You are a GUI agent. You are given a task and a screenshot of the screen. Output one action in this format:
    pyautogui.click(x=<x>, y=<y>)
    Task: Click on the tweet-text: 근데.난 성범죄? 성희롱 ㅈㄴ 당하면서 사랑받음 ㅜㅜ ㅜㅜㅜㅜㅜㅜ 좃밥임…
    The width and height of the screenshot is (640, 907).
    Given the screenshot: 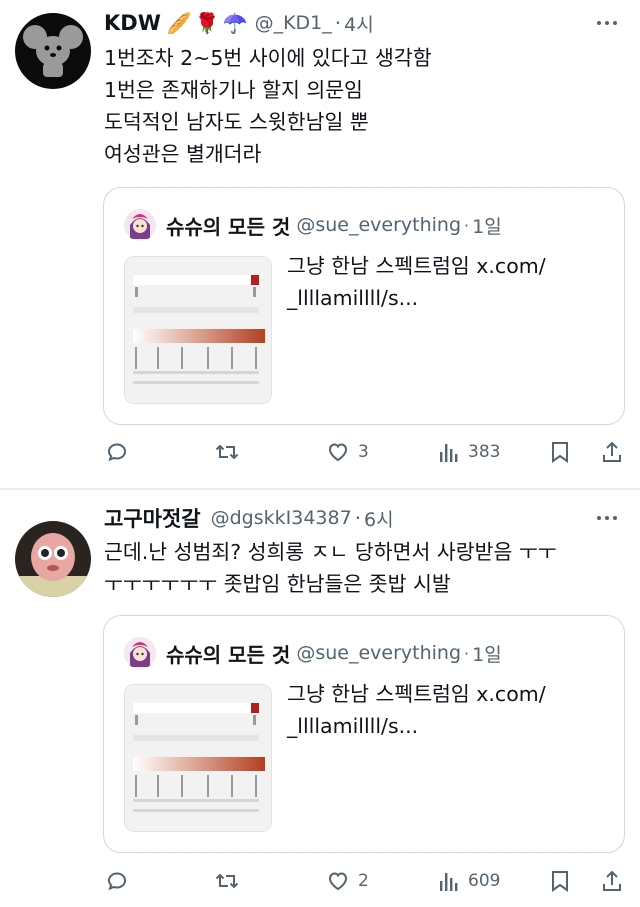 What is the action you would take?
    pyautogui.click(x=364, y=568)
    